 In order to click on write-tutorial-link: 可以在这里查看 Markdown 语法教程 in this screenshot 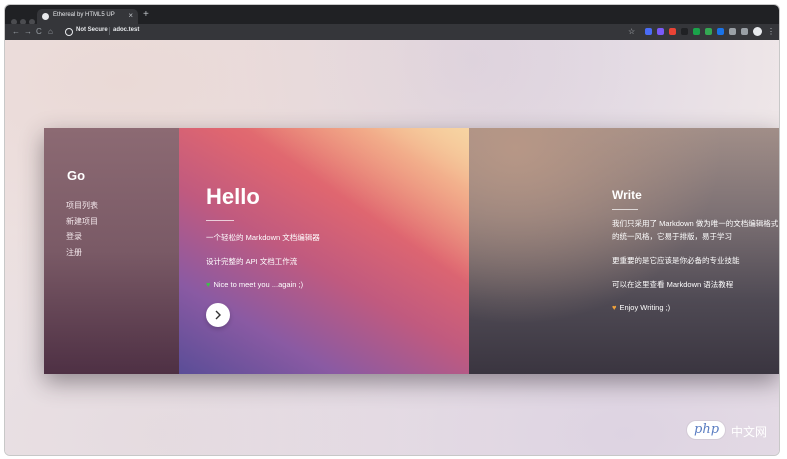, I will do `click(672, 284)`.